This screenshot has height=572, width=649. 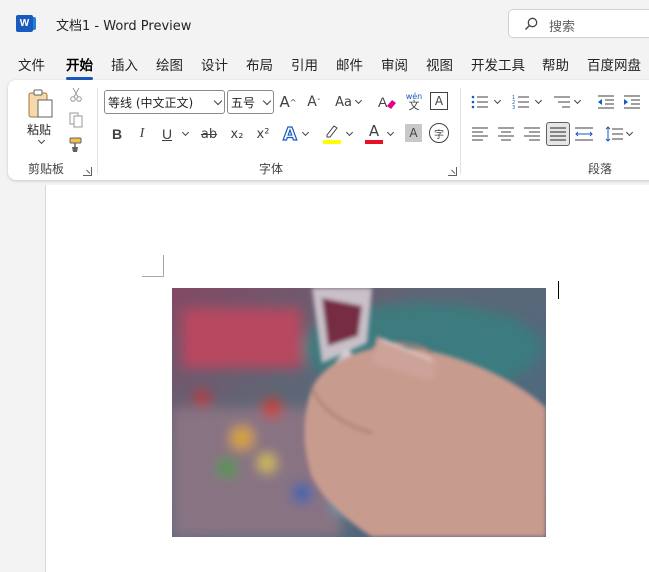 What do you see at coordinates (117, 134) in the screenshot?
I see `bold-button: B` at bounding box center [117, 134].